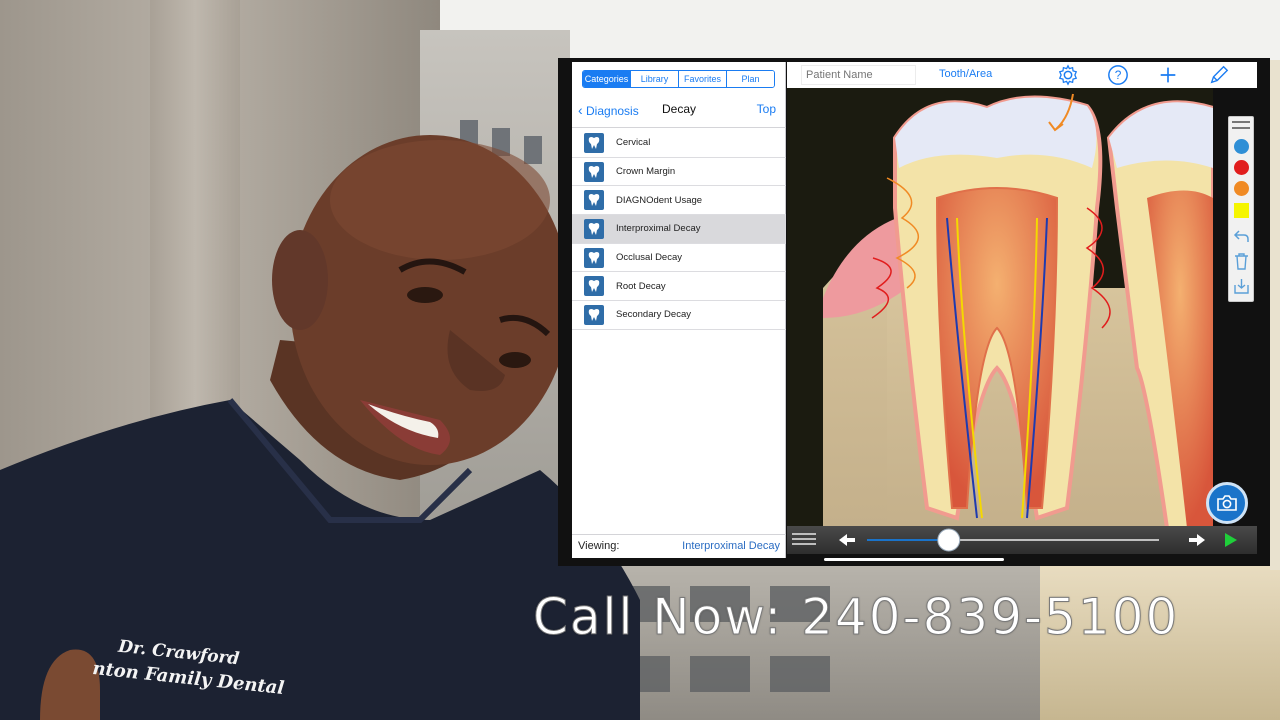 The width and height of the screenshot is (1280, 720). I want to click on list-item-cervical: Cervical, so click(679, 143).